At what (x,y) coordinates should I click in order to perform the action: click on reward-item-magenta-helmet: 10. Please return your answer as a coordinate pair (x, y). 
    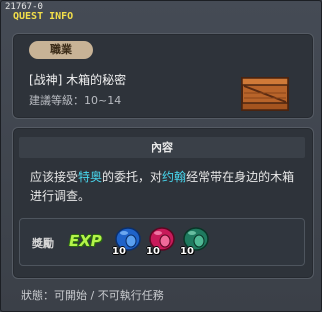
    Looking at the image, I should click on (161, 241).